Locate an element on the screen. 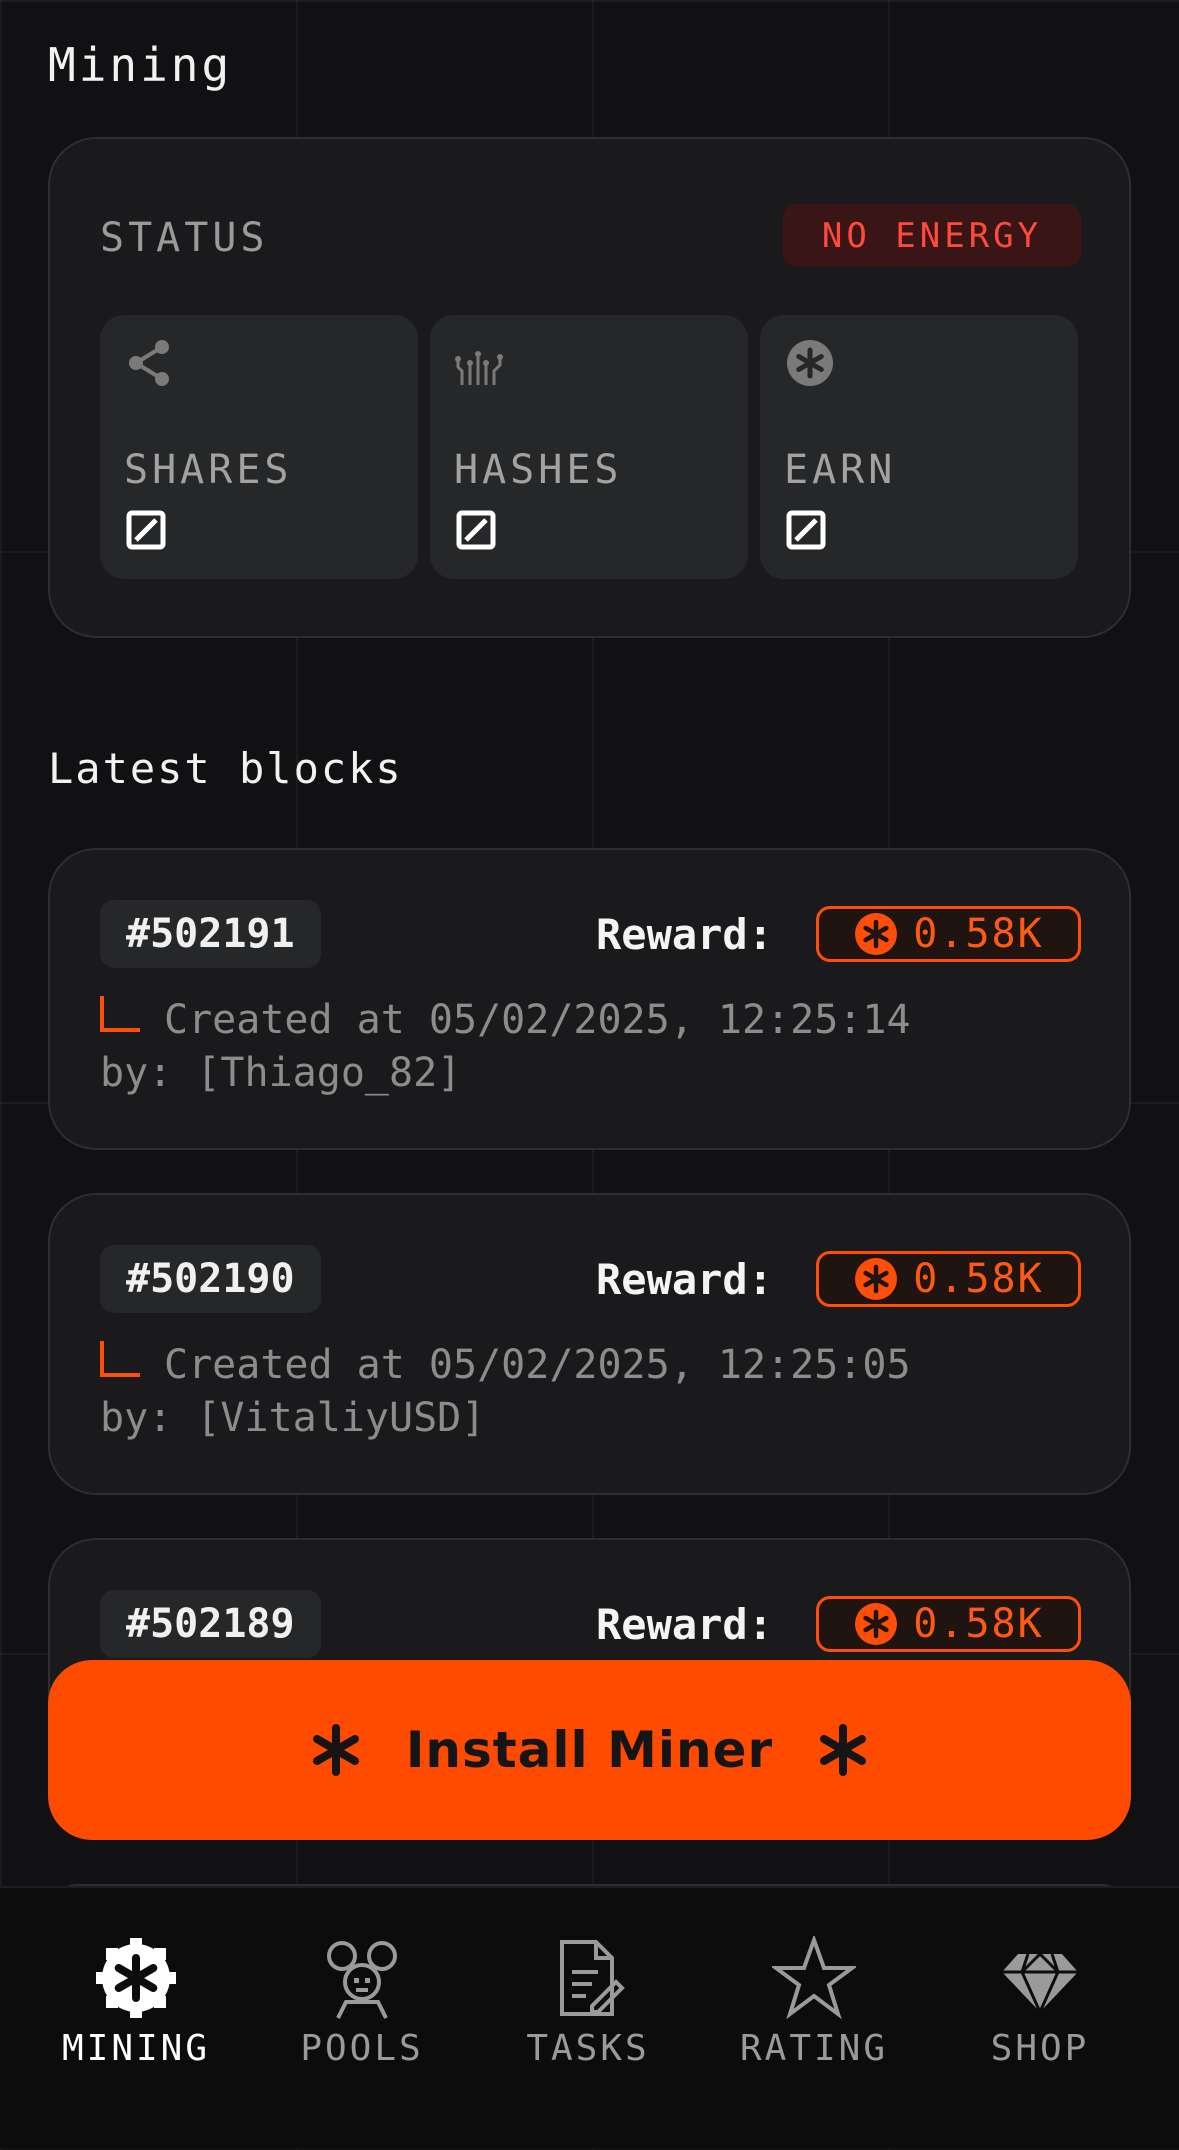  mining-icon is located at coordinates (136, 1978).